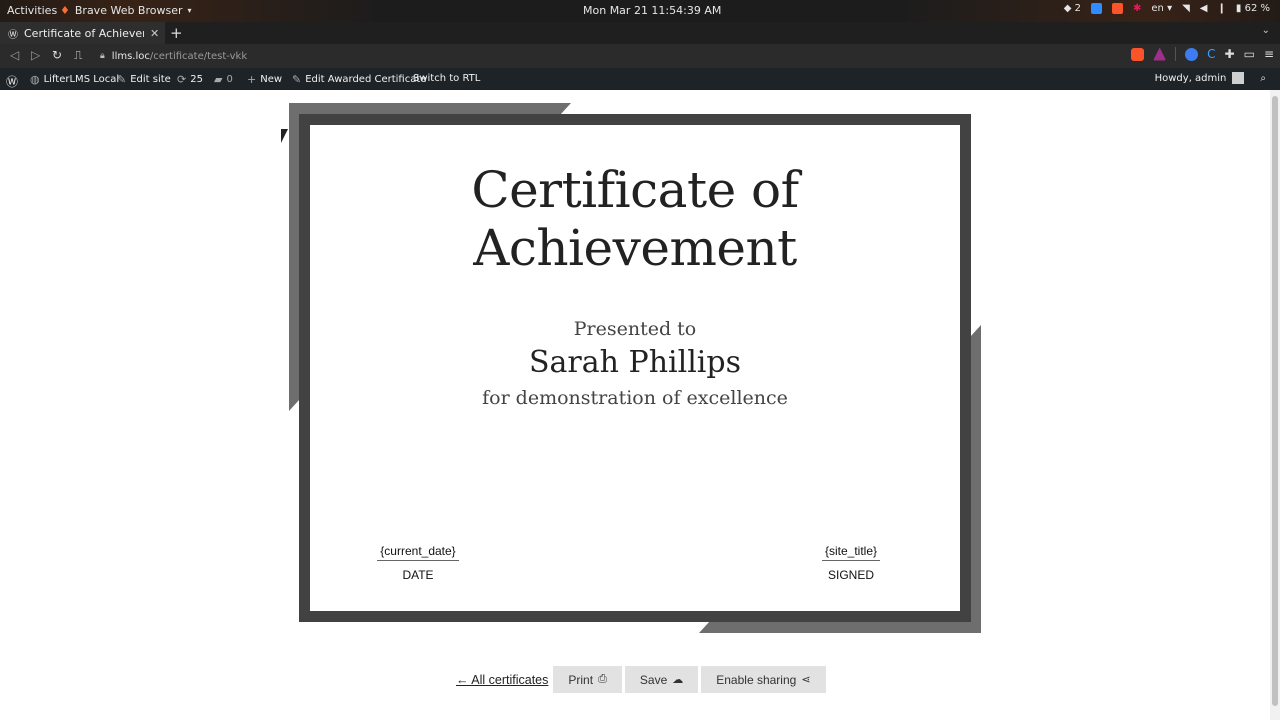 The height and width of the screenshot is (720, 1280). What do you see at coordinates (271, 79) in the screenshot?
I see `new-label: New` at bounding box center [271, 79].